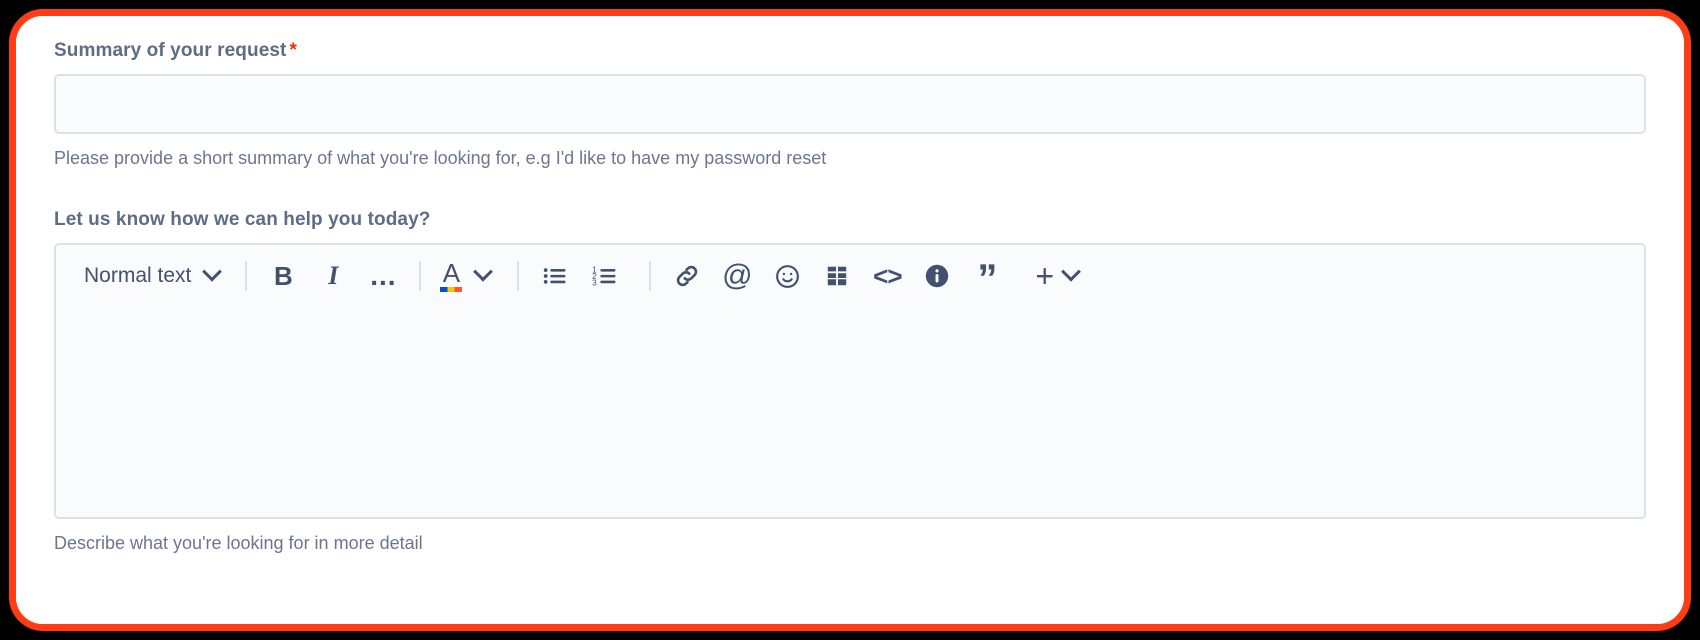 This screenshot has height=640, width=1700. I want to click on table-icon, so click(837, 276).